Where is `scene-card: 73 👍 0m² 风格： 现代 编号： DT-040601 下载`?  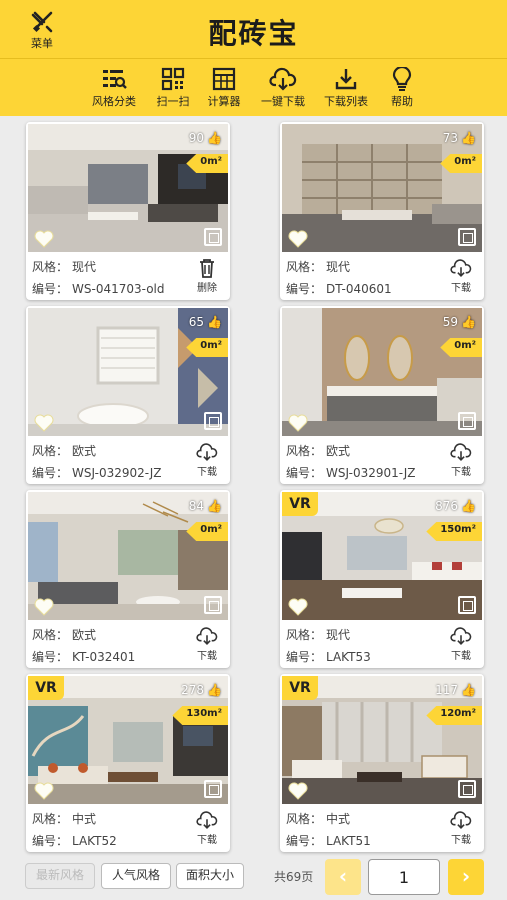 scene-card: 73 👍 0m² 风格： 现代 编号： DT-040601 下载 is located at coordinates (382, 211).